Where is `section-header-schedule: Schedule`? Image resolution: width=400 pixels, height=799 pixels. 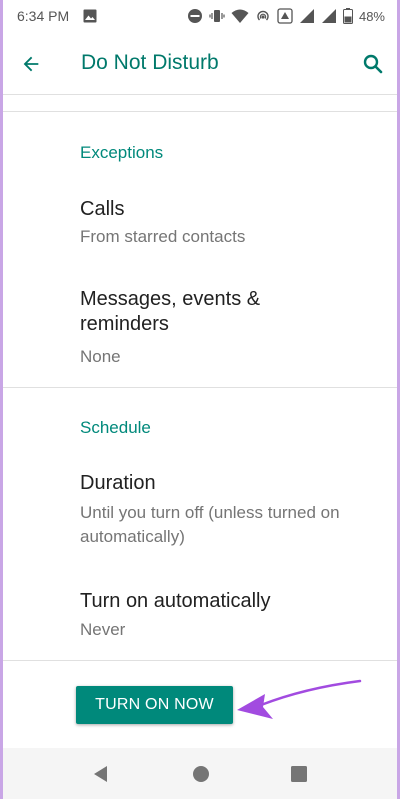
section-header-schedule: Schedule is located at coordinates (115, 427).